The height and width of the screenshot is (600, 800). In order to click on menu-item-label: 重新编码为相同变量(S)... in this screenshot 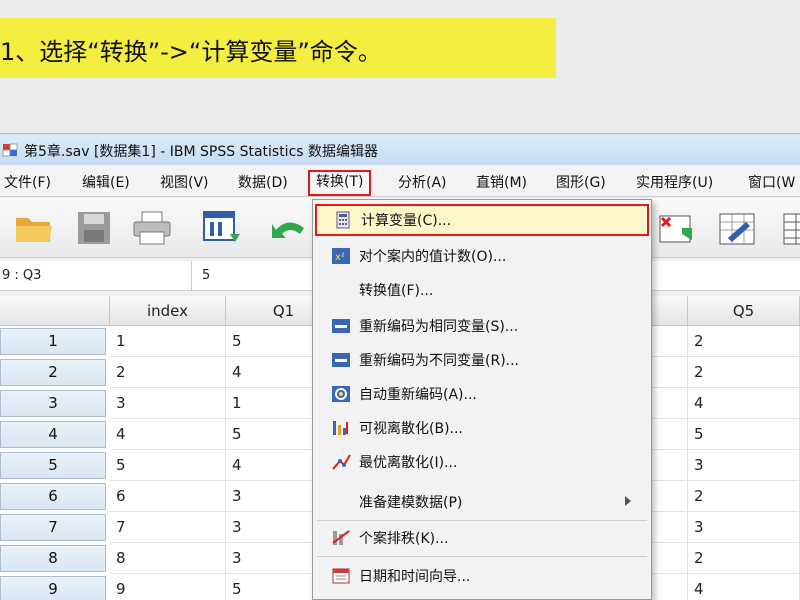, I will do `click(439, 327)`.